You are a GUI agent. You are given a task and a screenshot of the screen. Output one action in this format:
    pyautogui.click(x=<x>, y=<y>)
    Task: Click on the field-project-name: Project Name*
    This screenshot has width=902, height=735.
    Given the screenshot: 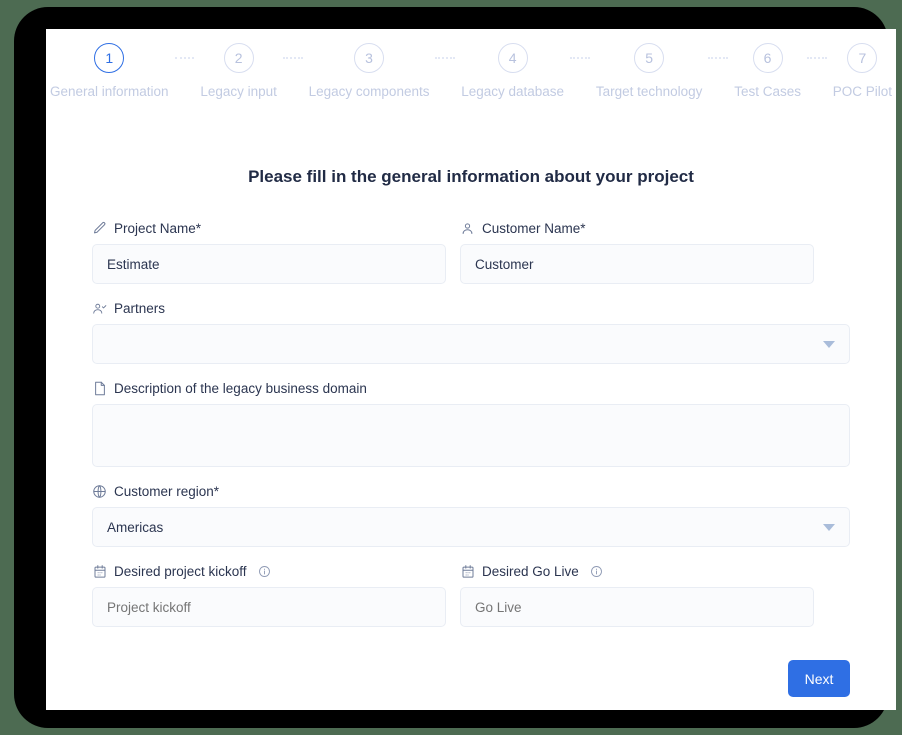 What is the action you would take?
    pyautogui.click(x=269, y=252)
    